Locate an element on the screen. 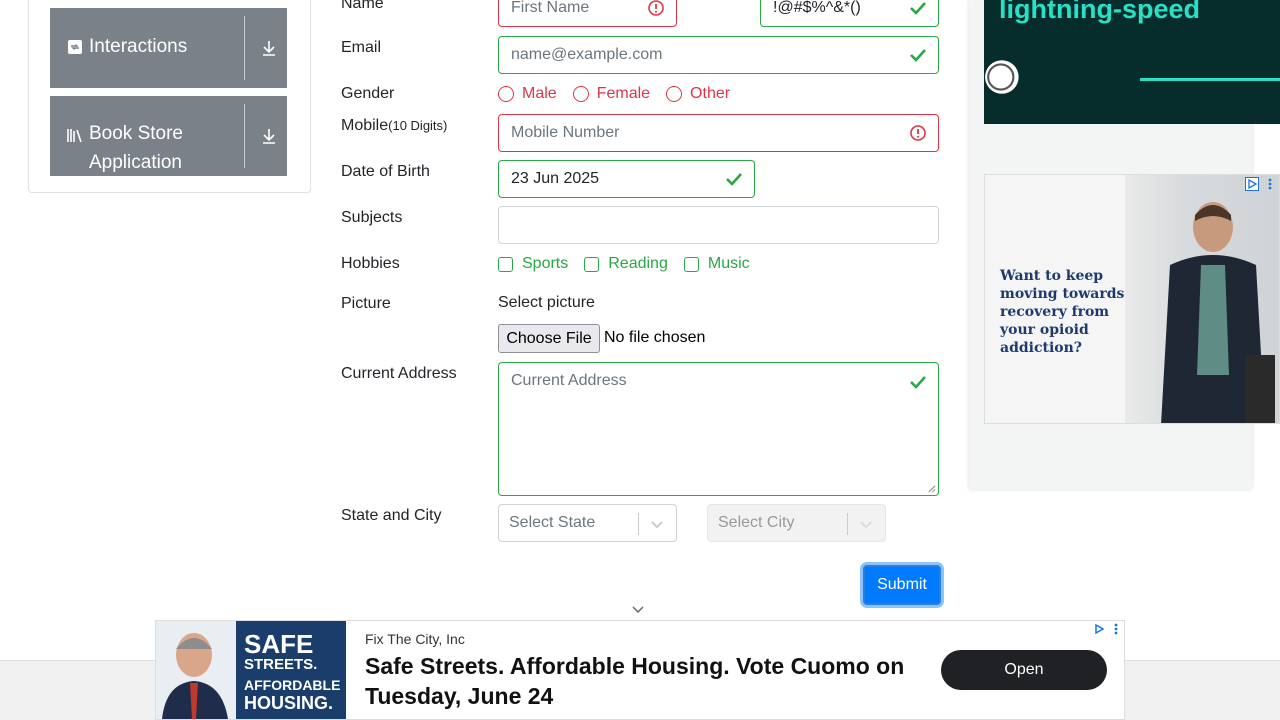 The width and height of the screenshot is (1280, 720). city-select: Select City is located at coordinates (796, 523).